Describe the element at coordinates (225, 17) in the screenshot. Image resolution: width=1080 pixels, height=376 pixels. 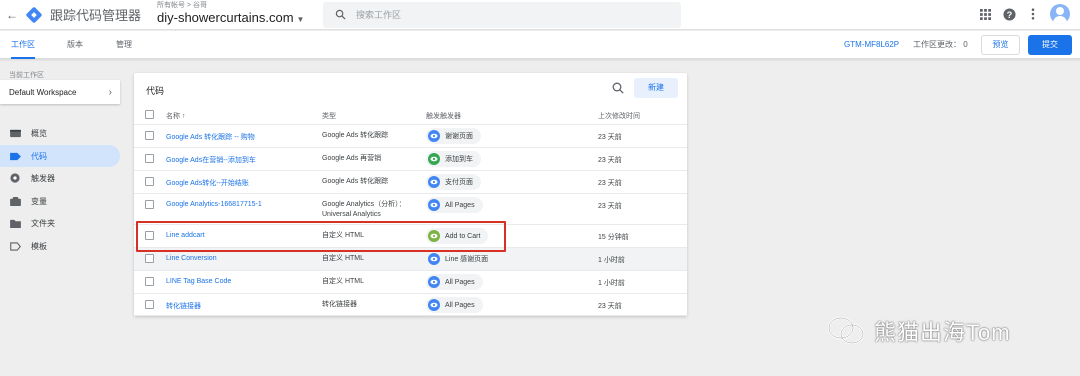
I see `container-label: diy-showercurtains.com` at that location.